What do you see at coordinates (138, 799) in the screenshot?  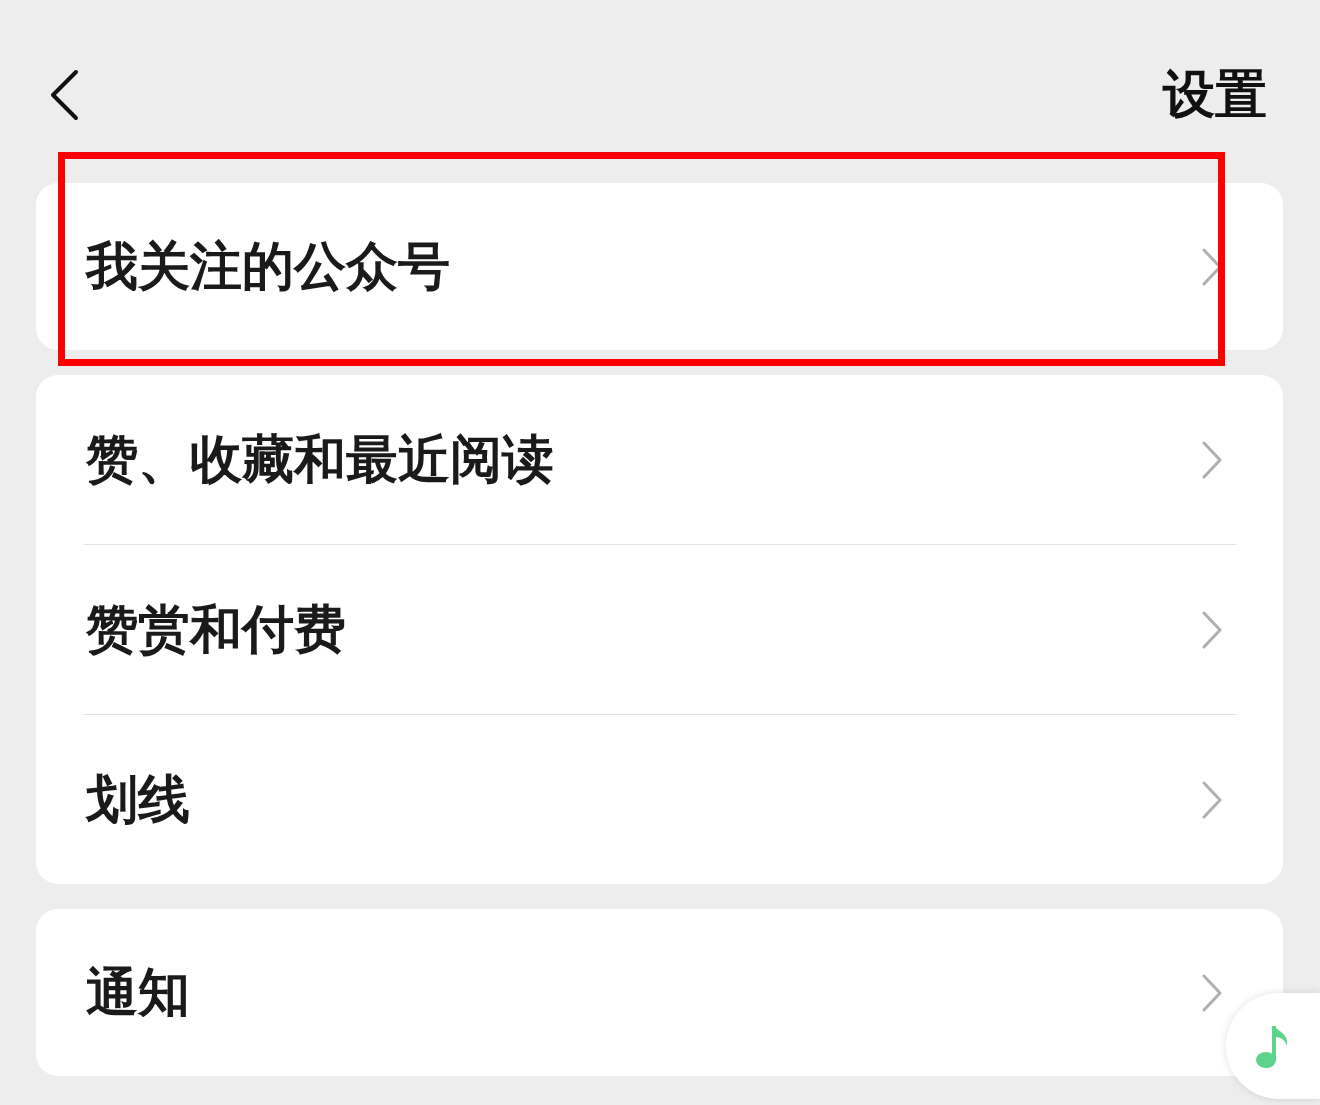 I see `row-label: 划线` at bounding box center [138, 799].